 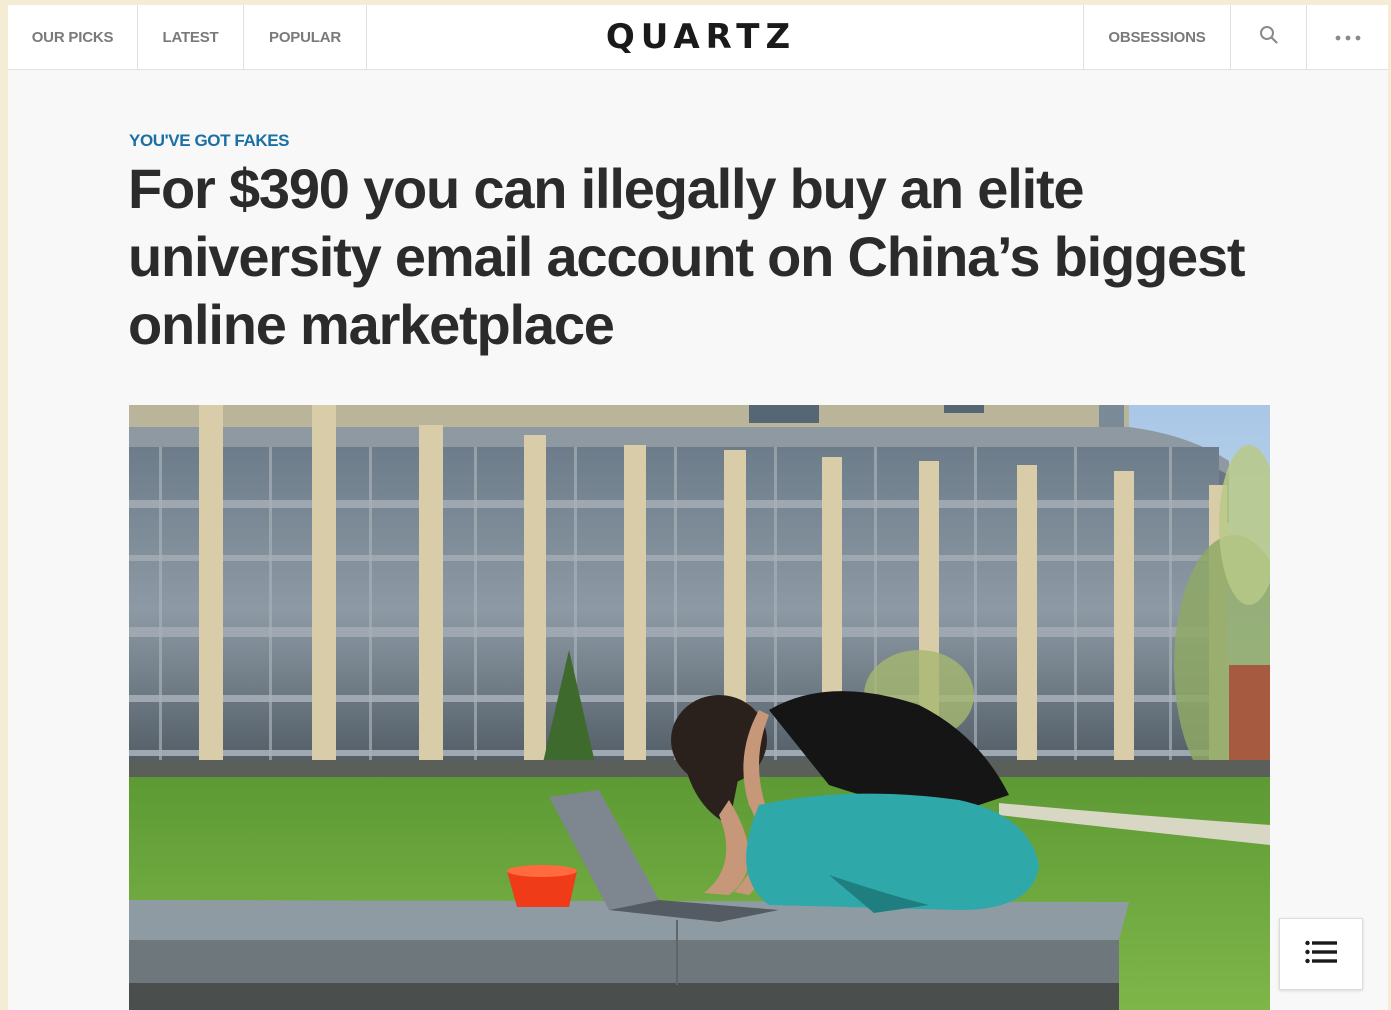 I want to click on toc-button, so click(x=1321, y=954).